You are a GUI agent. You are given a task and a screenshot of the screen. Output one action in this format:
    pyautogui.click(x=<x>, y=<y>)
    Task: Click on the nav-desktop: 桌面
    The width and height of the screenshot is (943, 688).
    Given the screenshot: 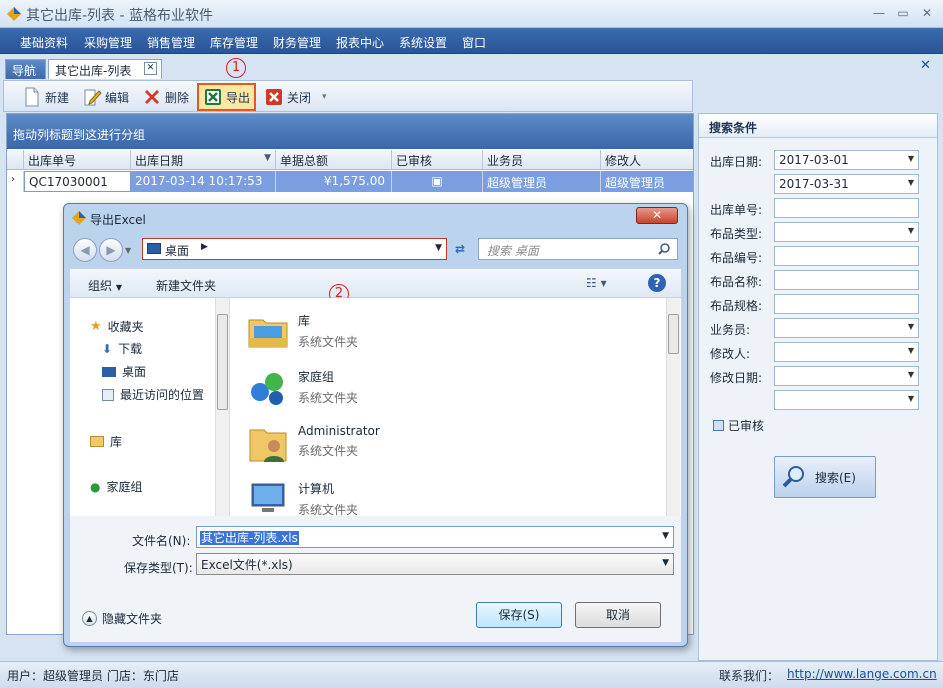 What is the action you would take?
    pyautogui.click(x=124, y=371)
    